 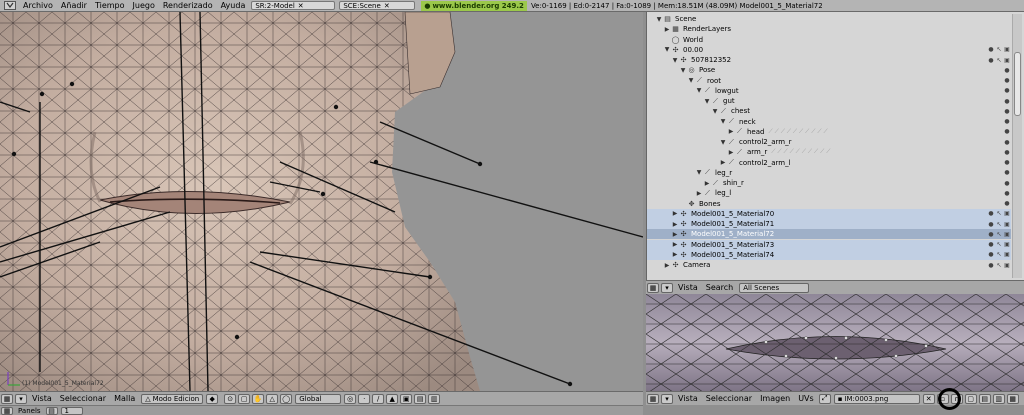 I want to click on pivot-icon: ⊙, so click(x=230, y=398).